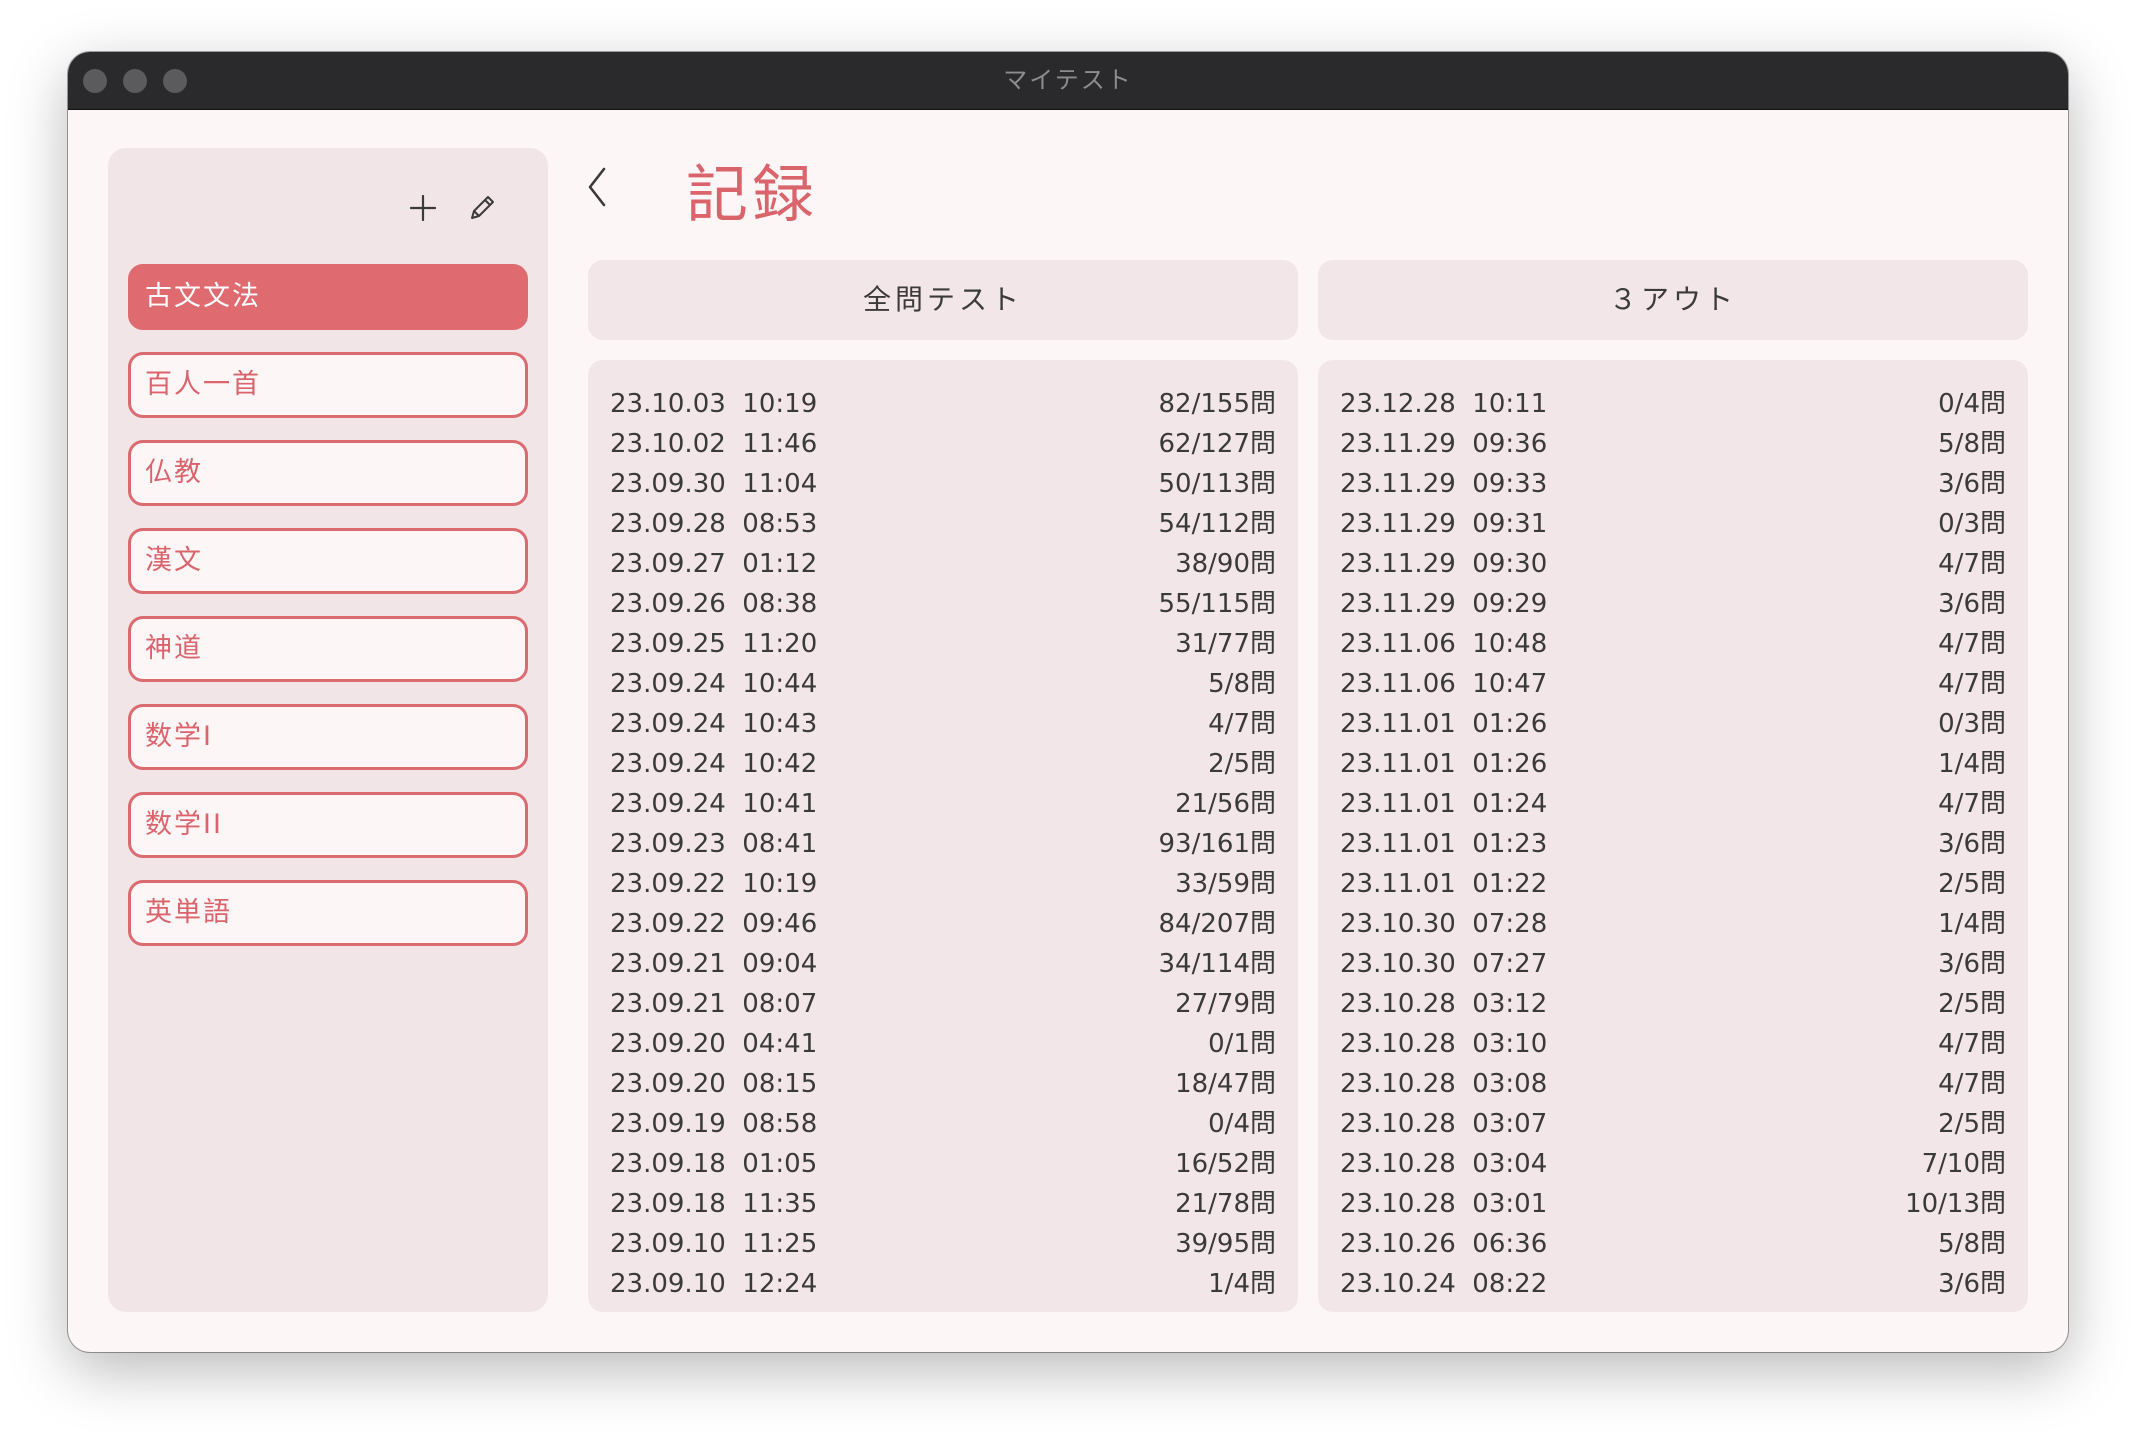  I want to click on tab-all-questions-test: 全問テスト, so click(943, 300).